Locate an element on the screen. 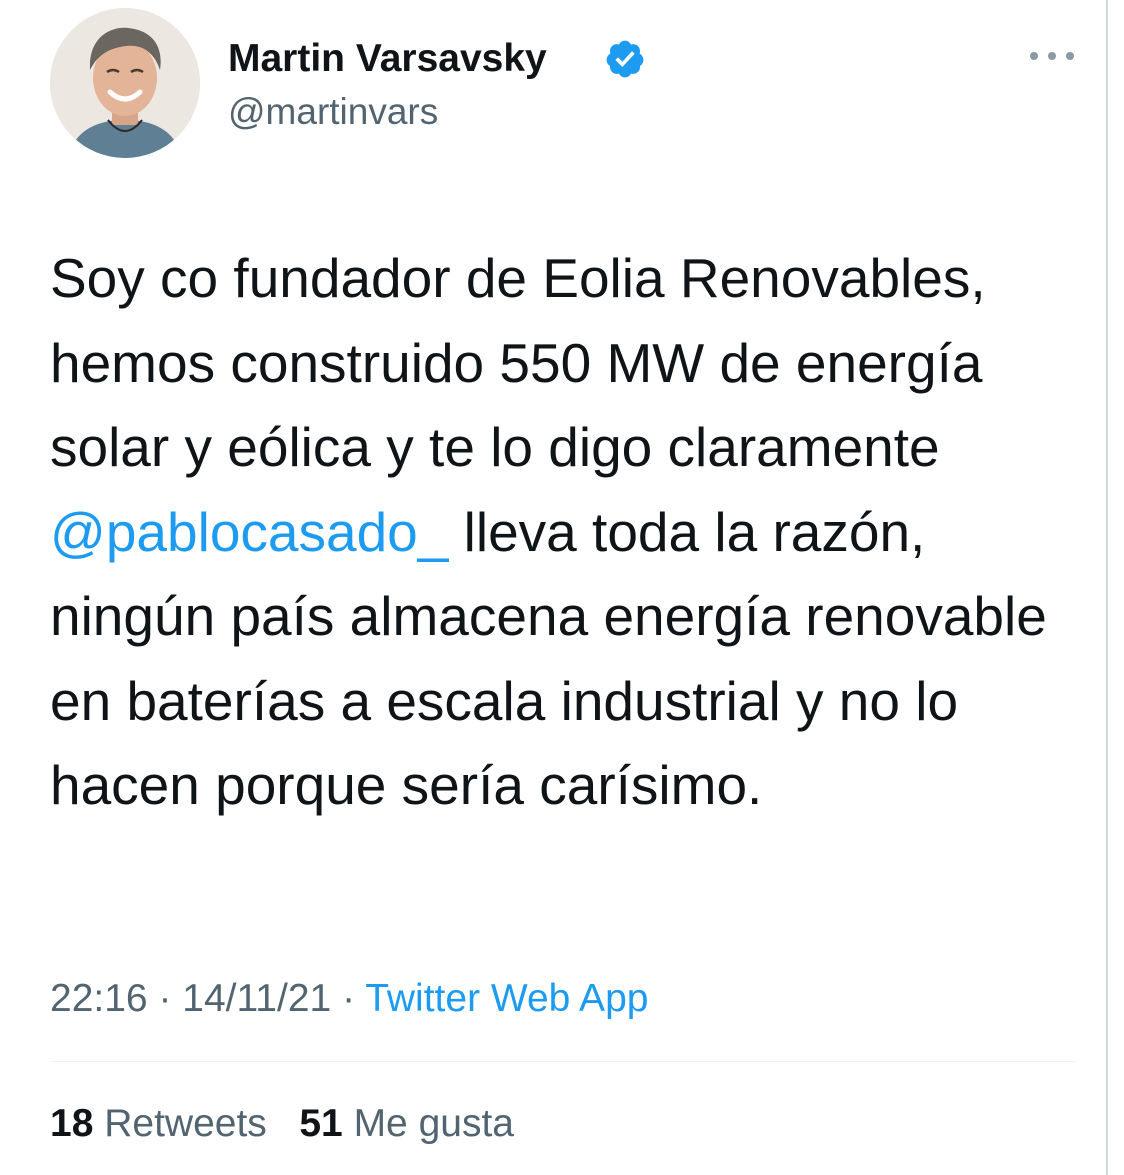  retweets-stat: 18 Retweets is located at coordinates (158, 1123).